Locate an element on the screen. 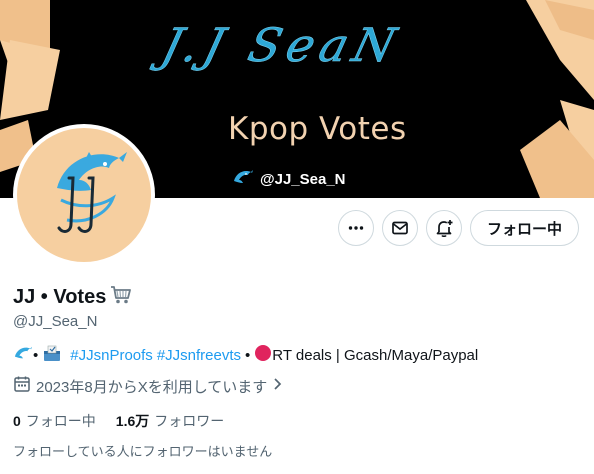 The image size is (594, 474). followers-label: フォロワー is located at coordinates (189, 421).